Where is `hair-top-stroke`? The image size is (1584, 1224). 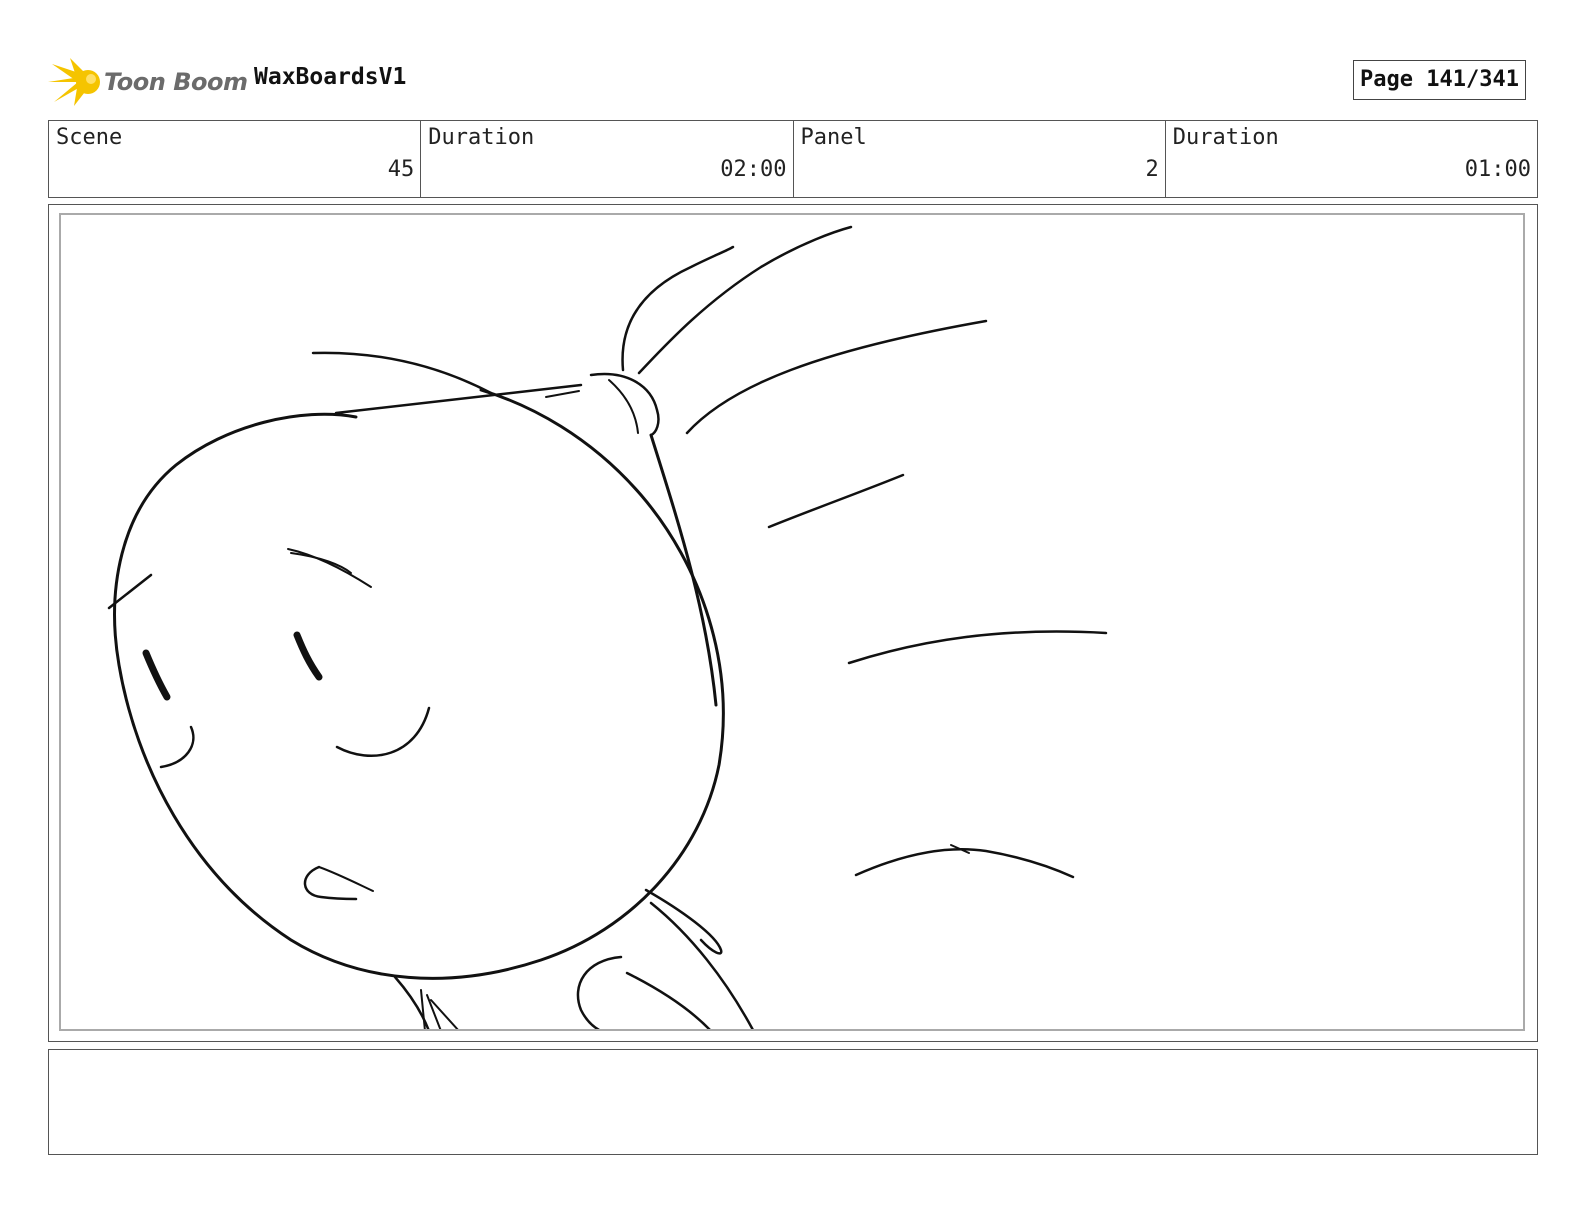 hair-top-stroke is located at coordinates (402, 373).